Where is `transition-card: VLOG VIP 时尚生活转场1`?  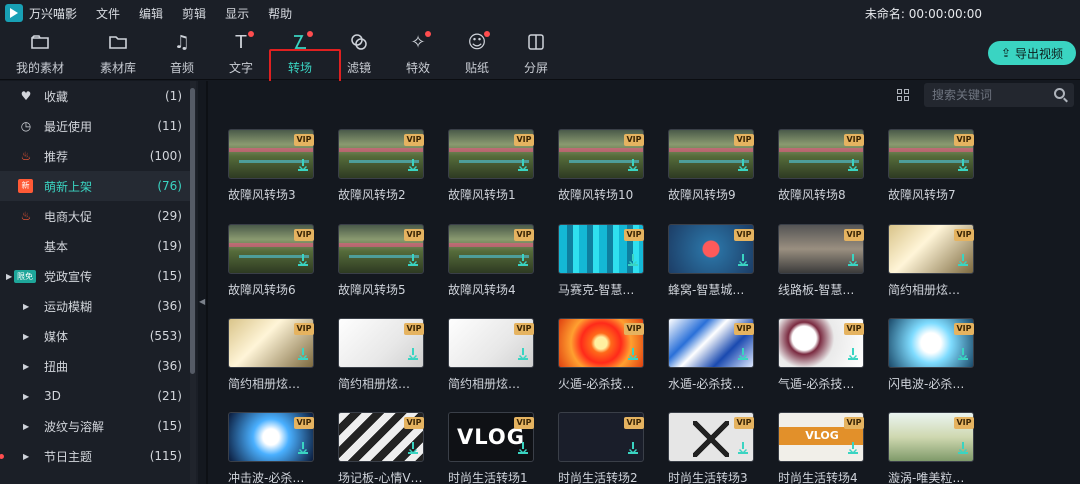
transition-card: VLOG VIP 时尚生活转场1 is located at coordinates (493, 448).